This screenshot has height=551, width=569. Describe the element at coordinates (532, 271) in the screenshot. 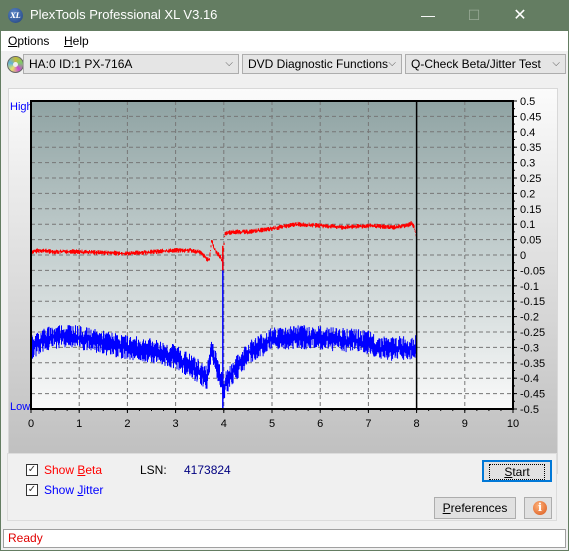

I see `y-tick-label: -0.05` at that location.